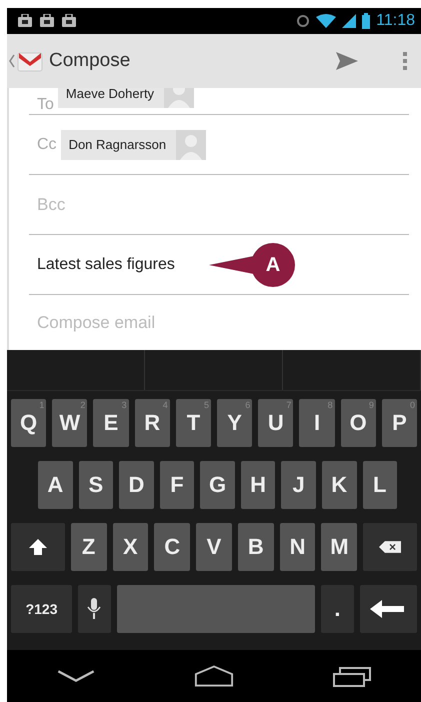 Image resolution: width=421 pixels, height=702 pixels. What do you see at coordinates (136, 485) in the screenshot?
I see `letter-key: D` at bounding box center [136, 485].